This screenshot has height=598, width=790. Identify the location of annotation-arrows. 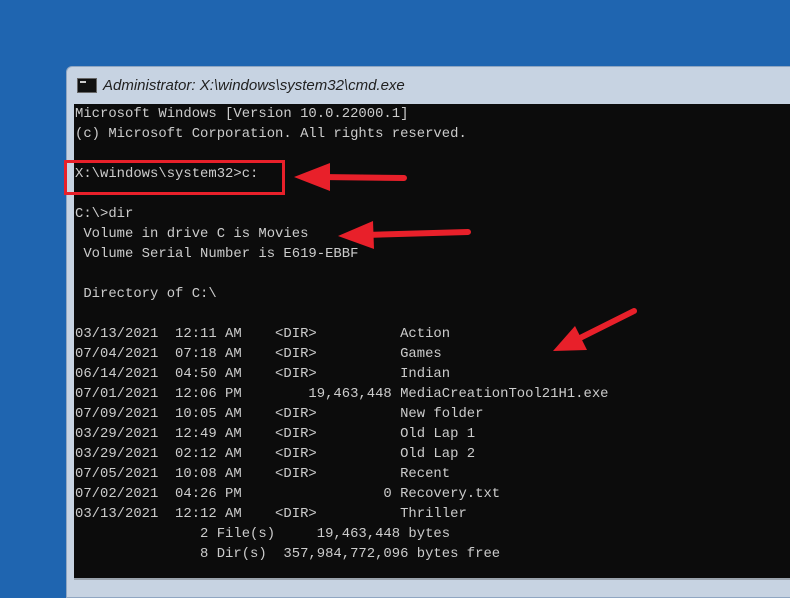
(465, 257).